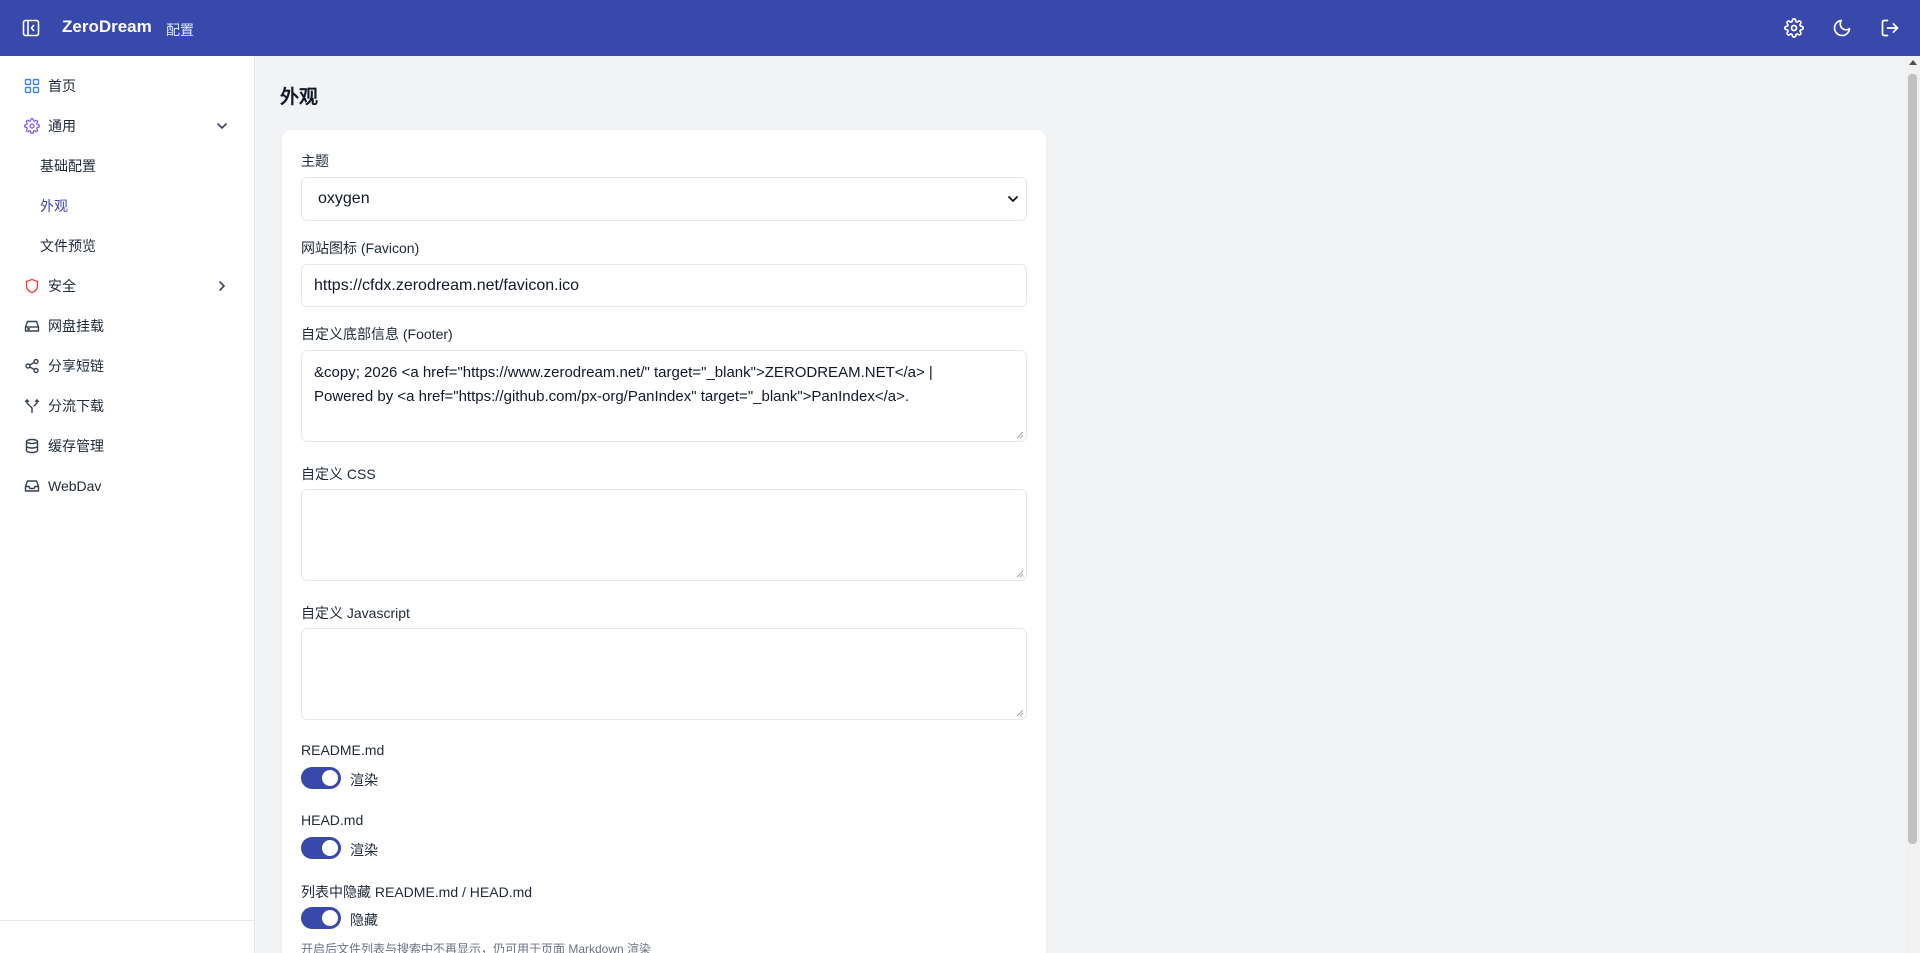 The width and height of the screenshot is (1920, 953). What do you see at coordinates (664, 674) in the screenshot?
I see `custom-js-textarea` at bounding box center [664, 674].